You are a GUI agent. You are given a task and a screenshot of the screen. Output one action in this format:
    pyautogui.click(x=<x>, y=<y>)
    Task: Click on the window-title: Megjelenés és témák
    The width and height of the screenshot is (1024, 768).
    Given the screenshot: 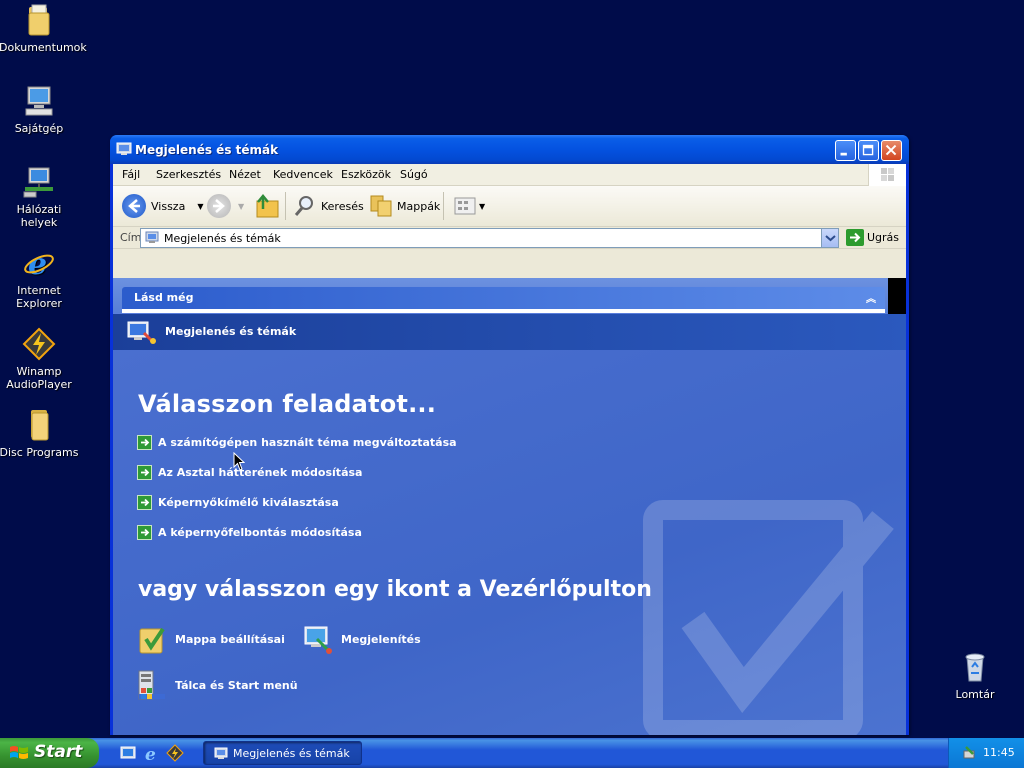 What is the action you would take?
    pyautogui.click(x=207, y=150)
    